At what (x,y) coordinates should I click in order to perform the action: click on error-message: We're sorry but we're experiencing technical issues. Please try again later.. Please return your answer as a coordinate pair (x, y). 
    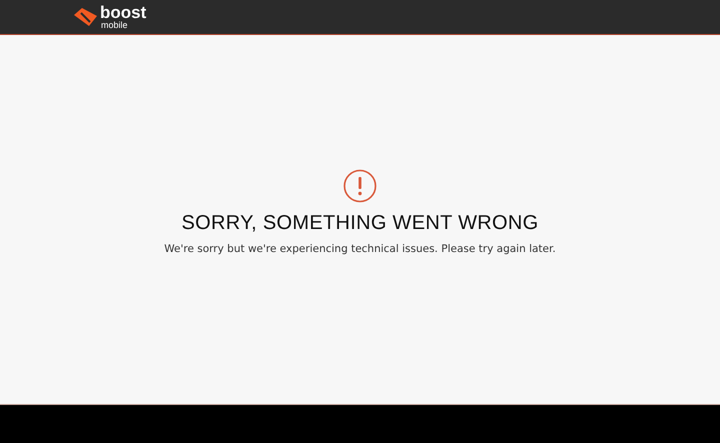
    Looking at the image, I should click on (360, 249).